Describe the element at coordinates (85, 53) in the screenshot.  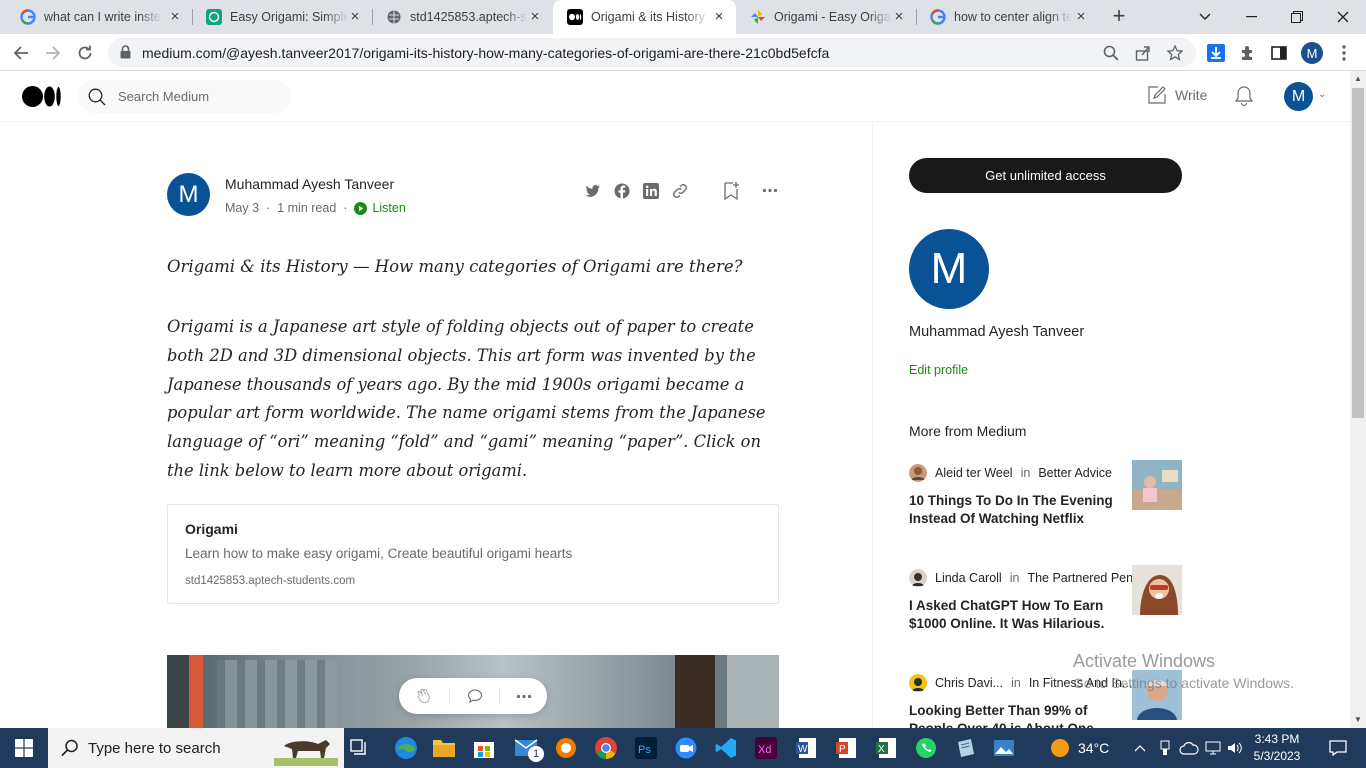
I see `reload-button` at that location.